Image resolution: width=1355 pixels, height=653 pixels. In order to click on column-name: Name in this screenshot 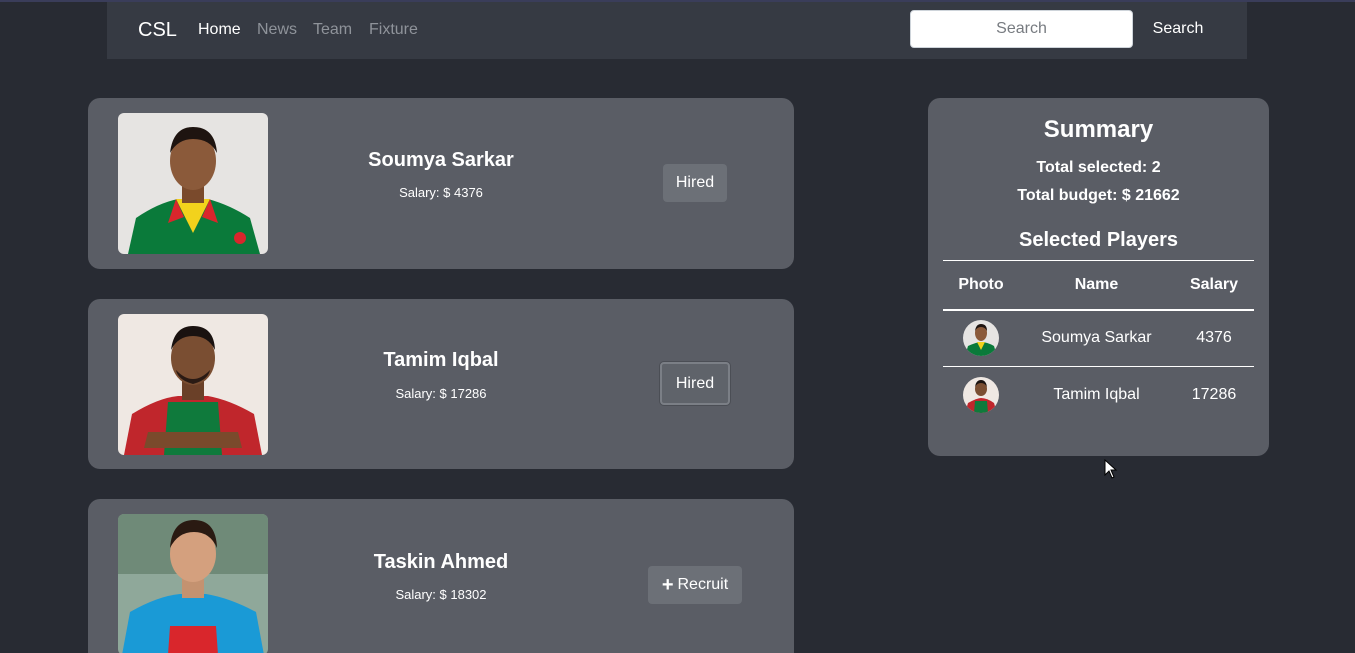, I will do `click(1096, 285)`.